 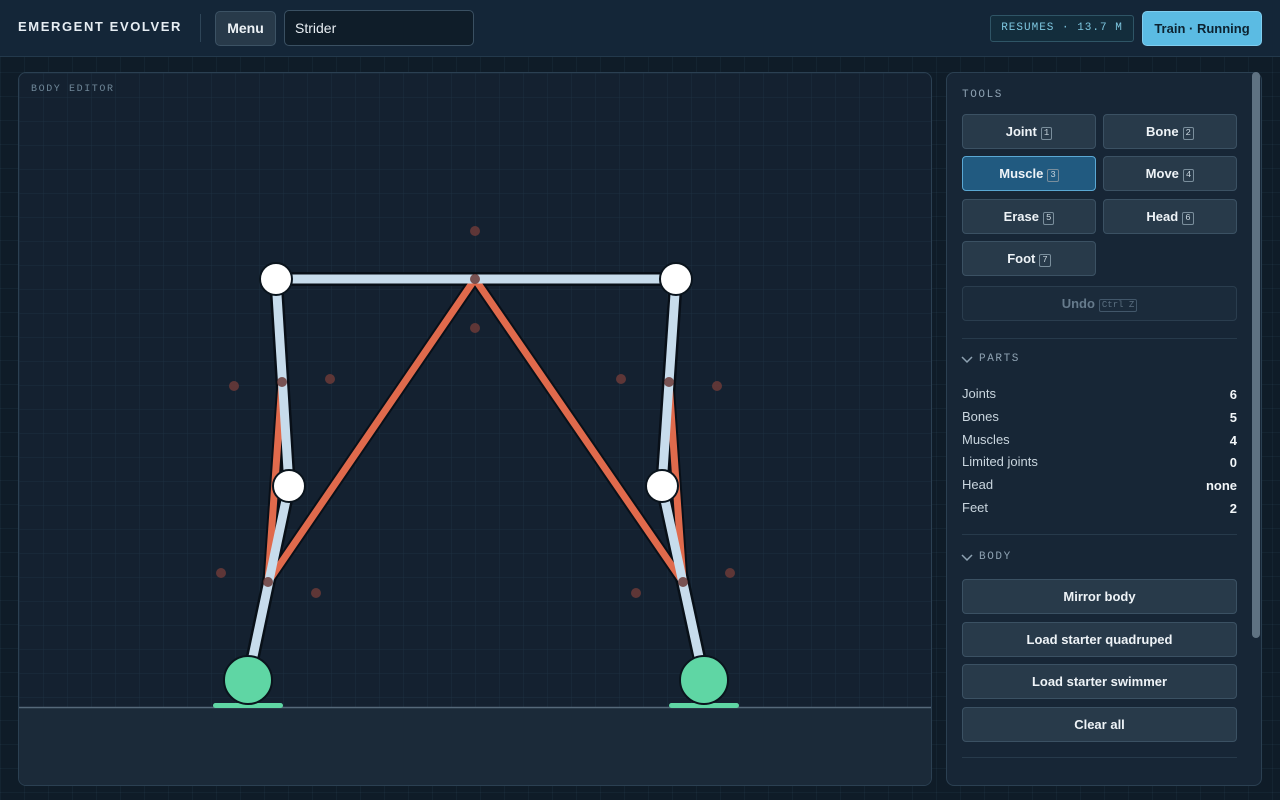 What do you see at coordinates (999, 359) in the screenshot?
I see `parts-heading: PARTS` at bounding box center [999, 359].